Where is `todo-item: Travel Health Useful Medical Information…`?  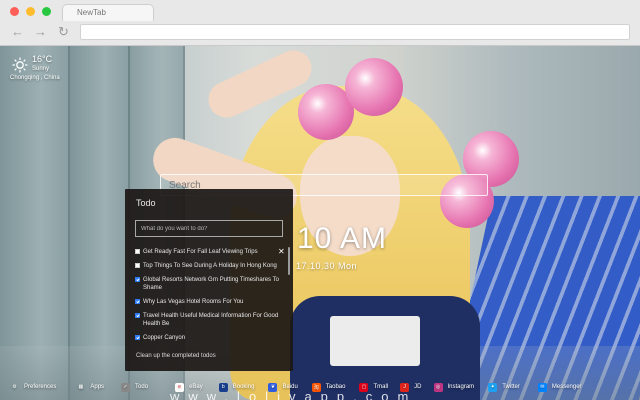 todo-item: Travel Health Useful Medical Information… is located at coordinates (210, 320).